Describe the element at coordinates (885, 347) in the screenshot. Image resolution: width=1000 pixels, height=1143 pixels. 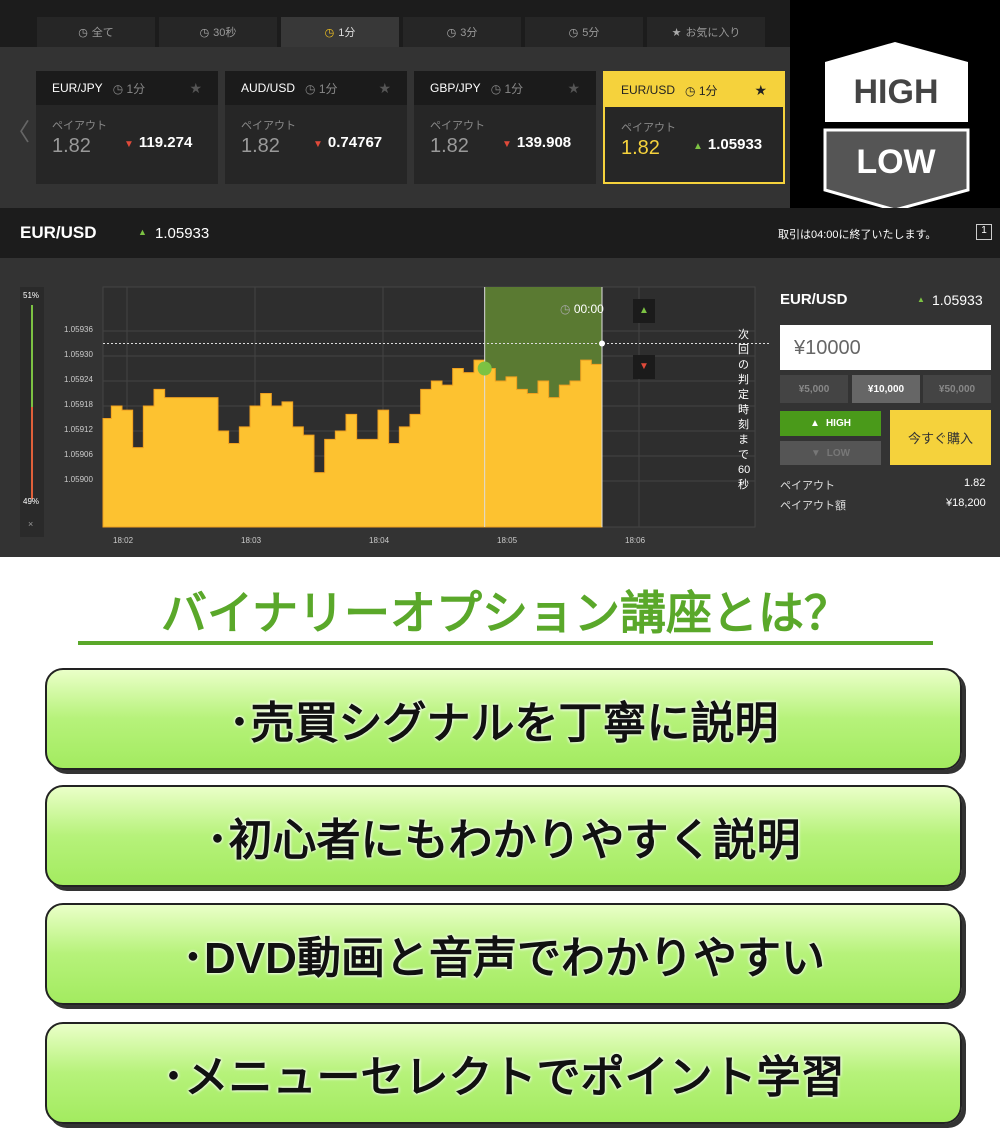
I see `amount-input: ¥10000` at that location.